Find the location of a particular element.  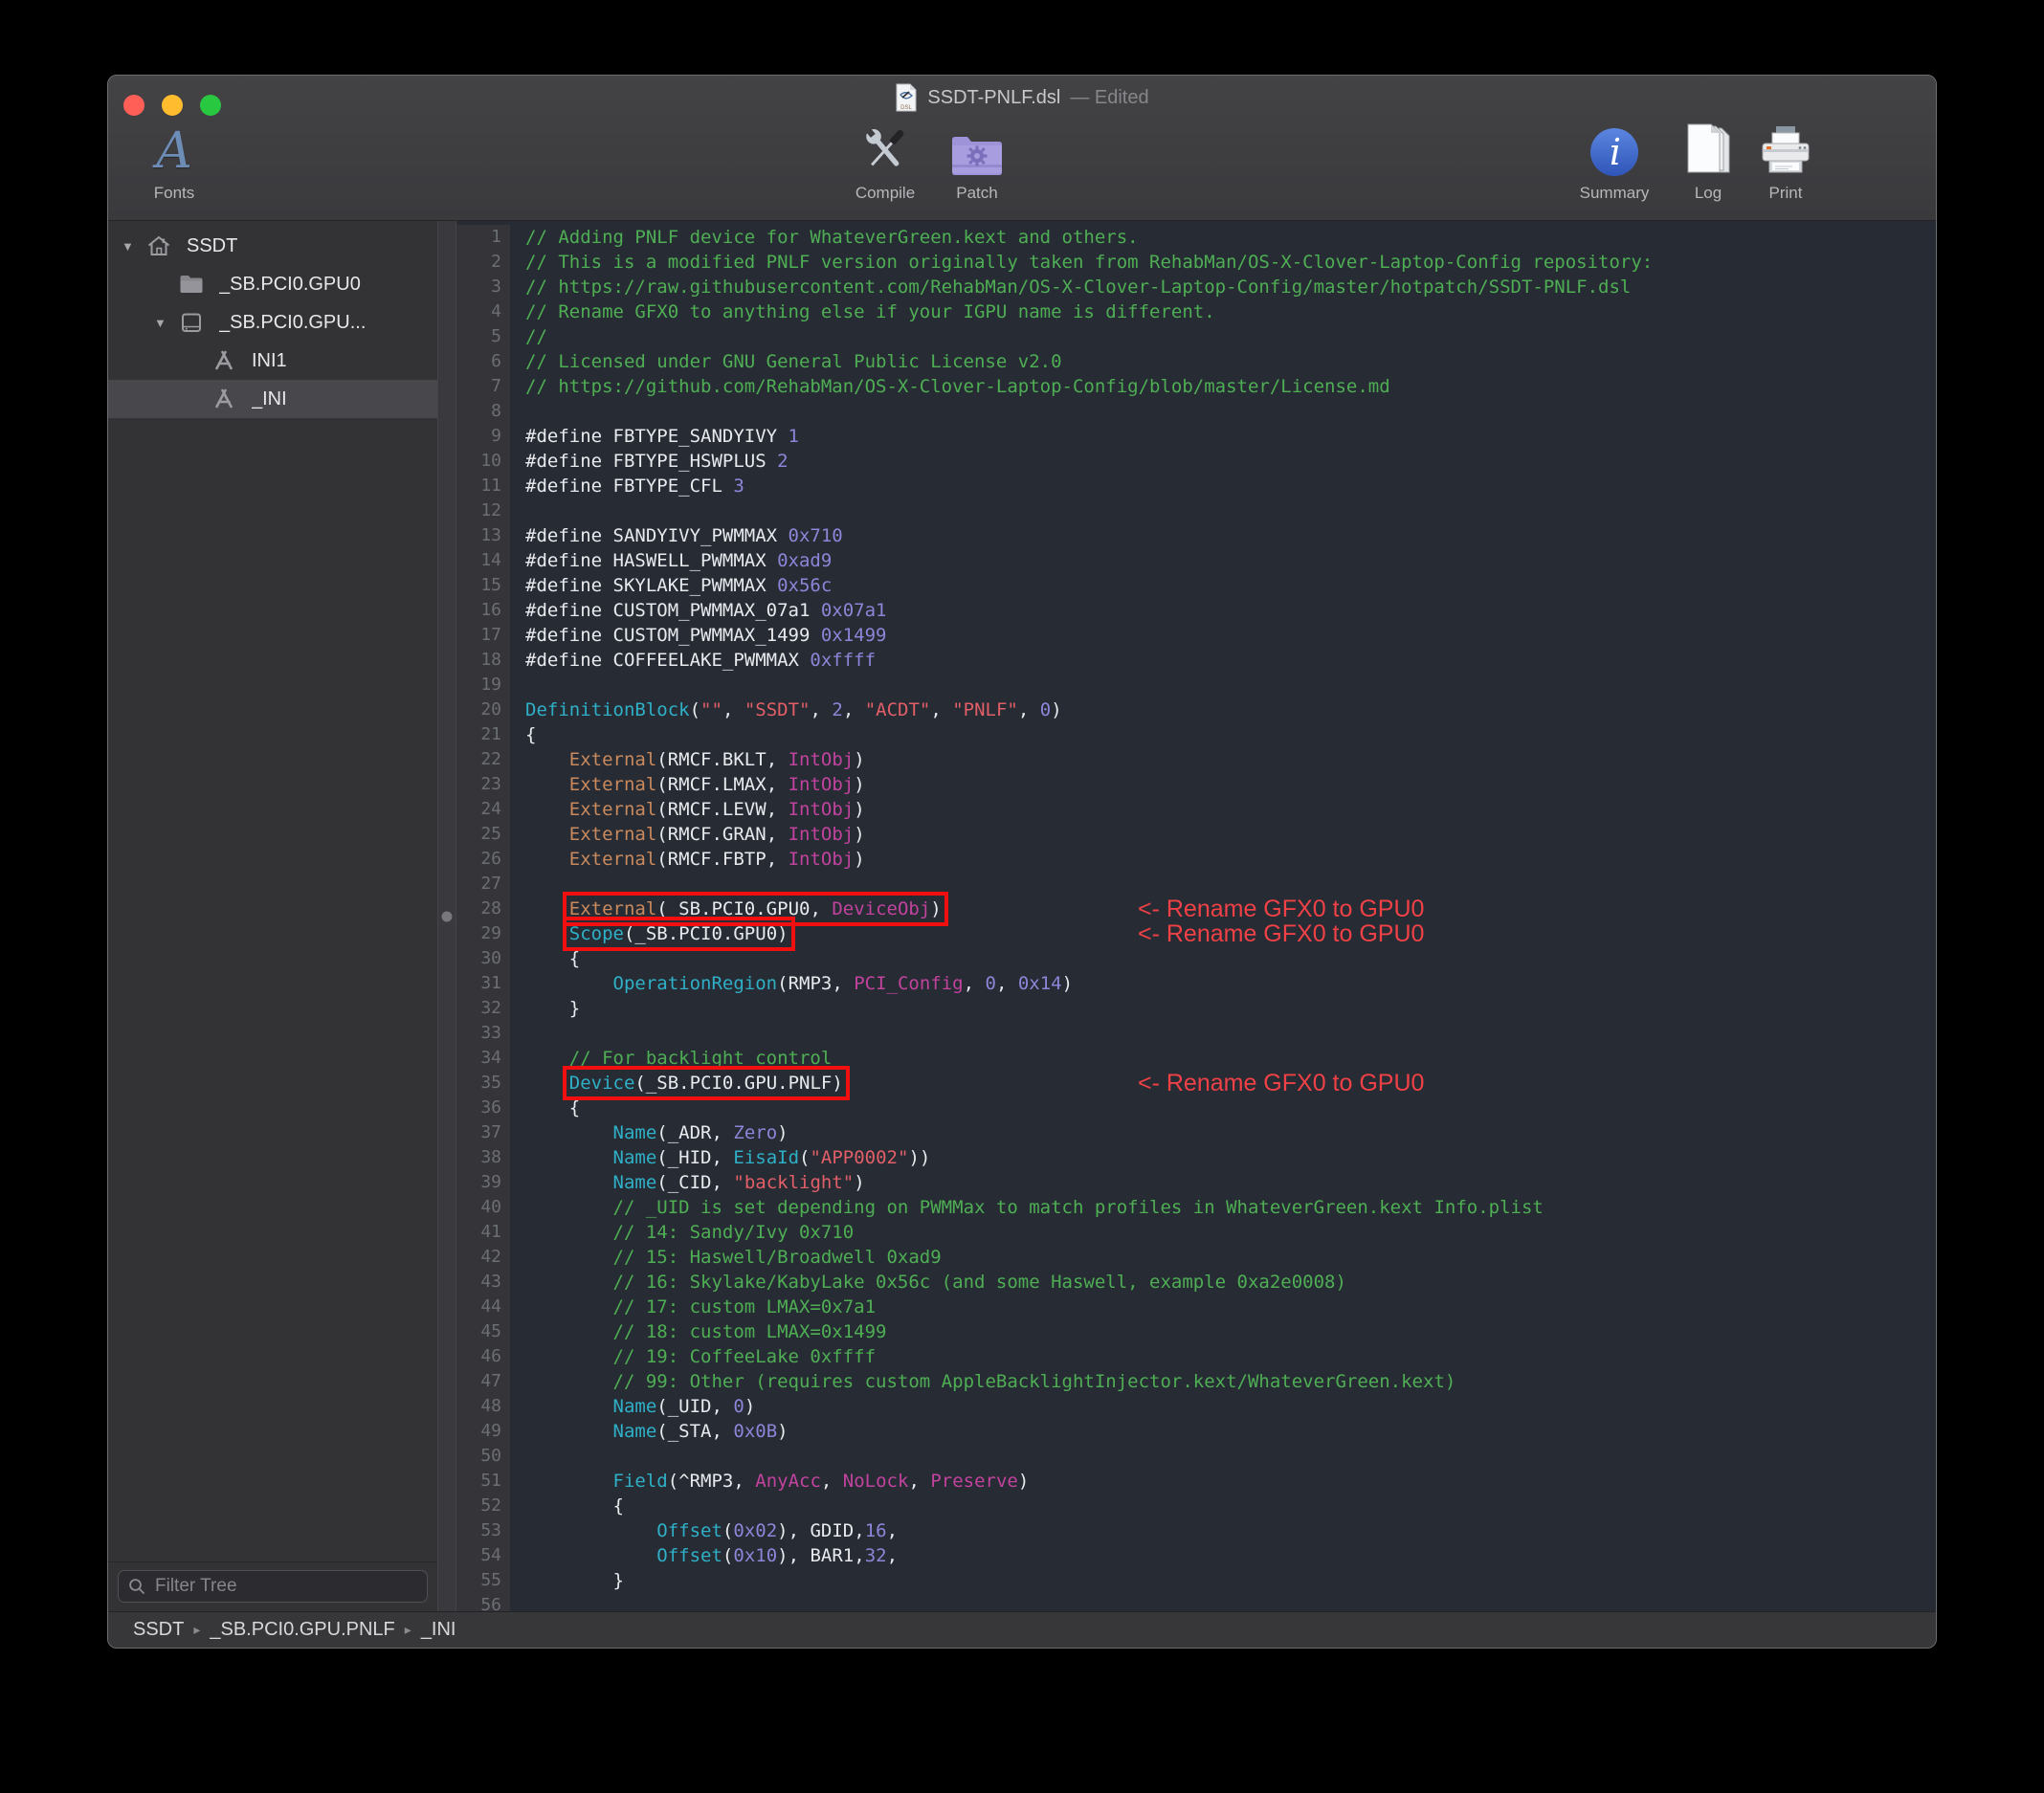

fonts-button: A Fonts is located at coordinates (175, 161).